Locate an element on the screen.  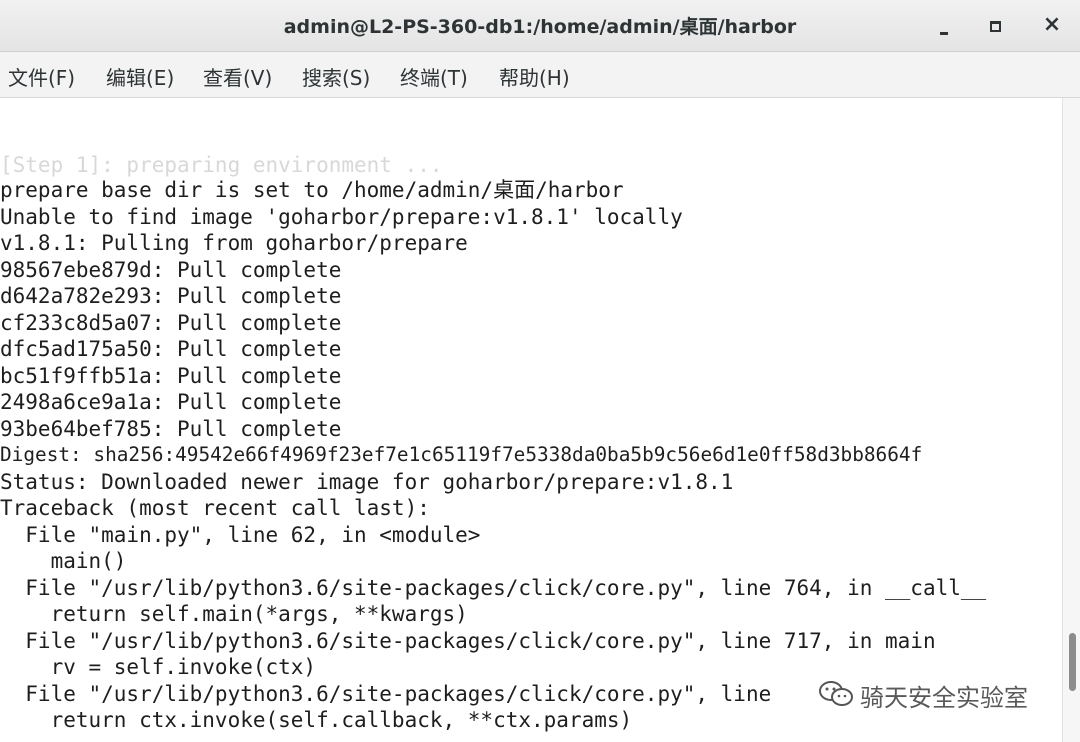
menu-terminal: 终端(T) is located at coordinates (434, 76).